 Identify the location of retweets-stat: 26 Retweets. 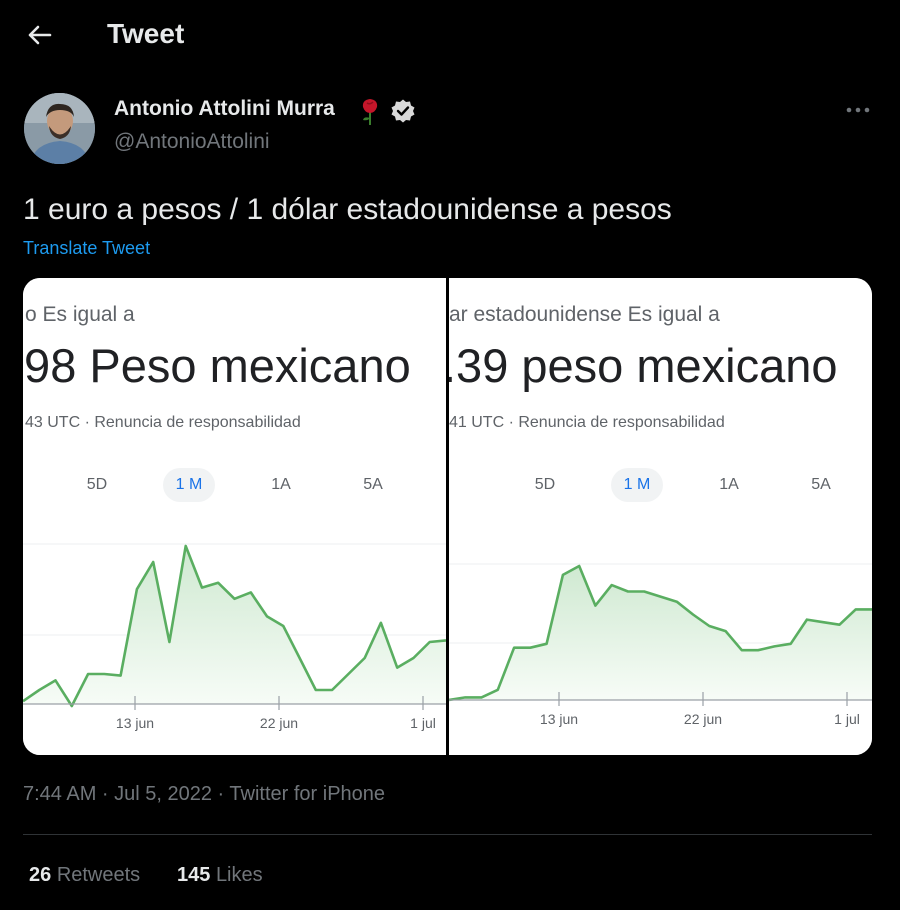
(84, 875).